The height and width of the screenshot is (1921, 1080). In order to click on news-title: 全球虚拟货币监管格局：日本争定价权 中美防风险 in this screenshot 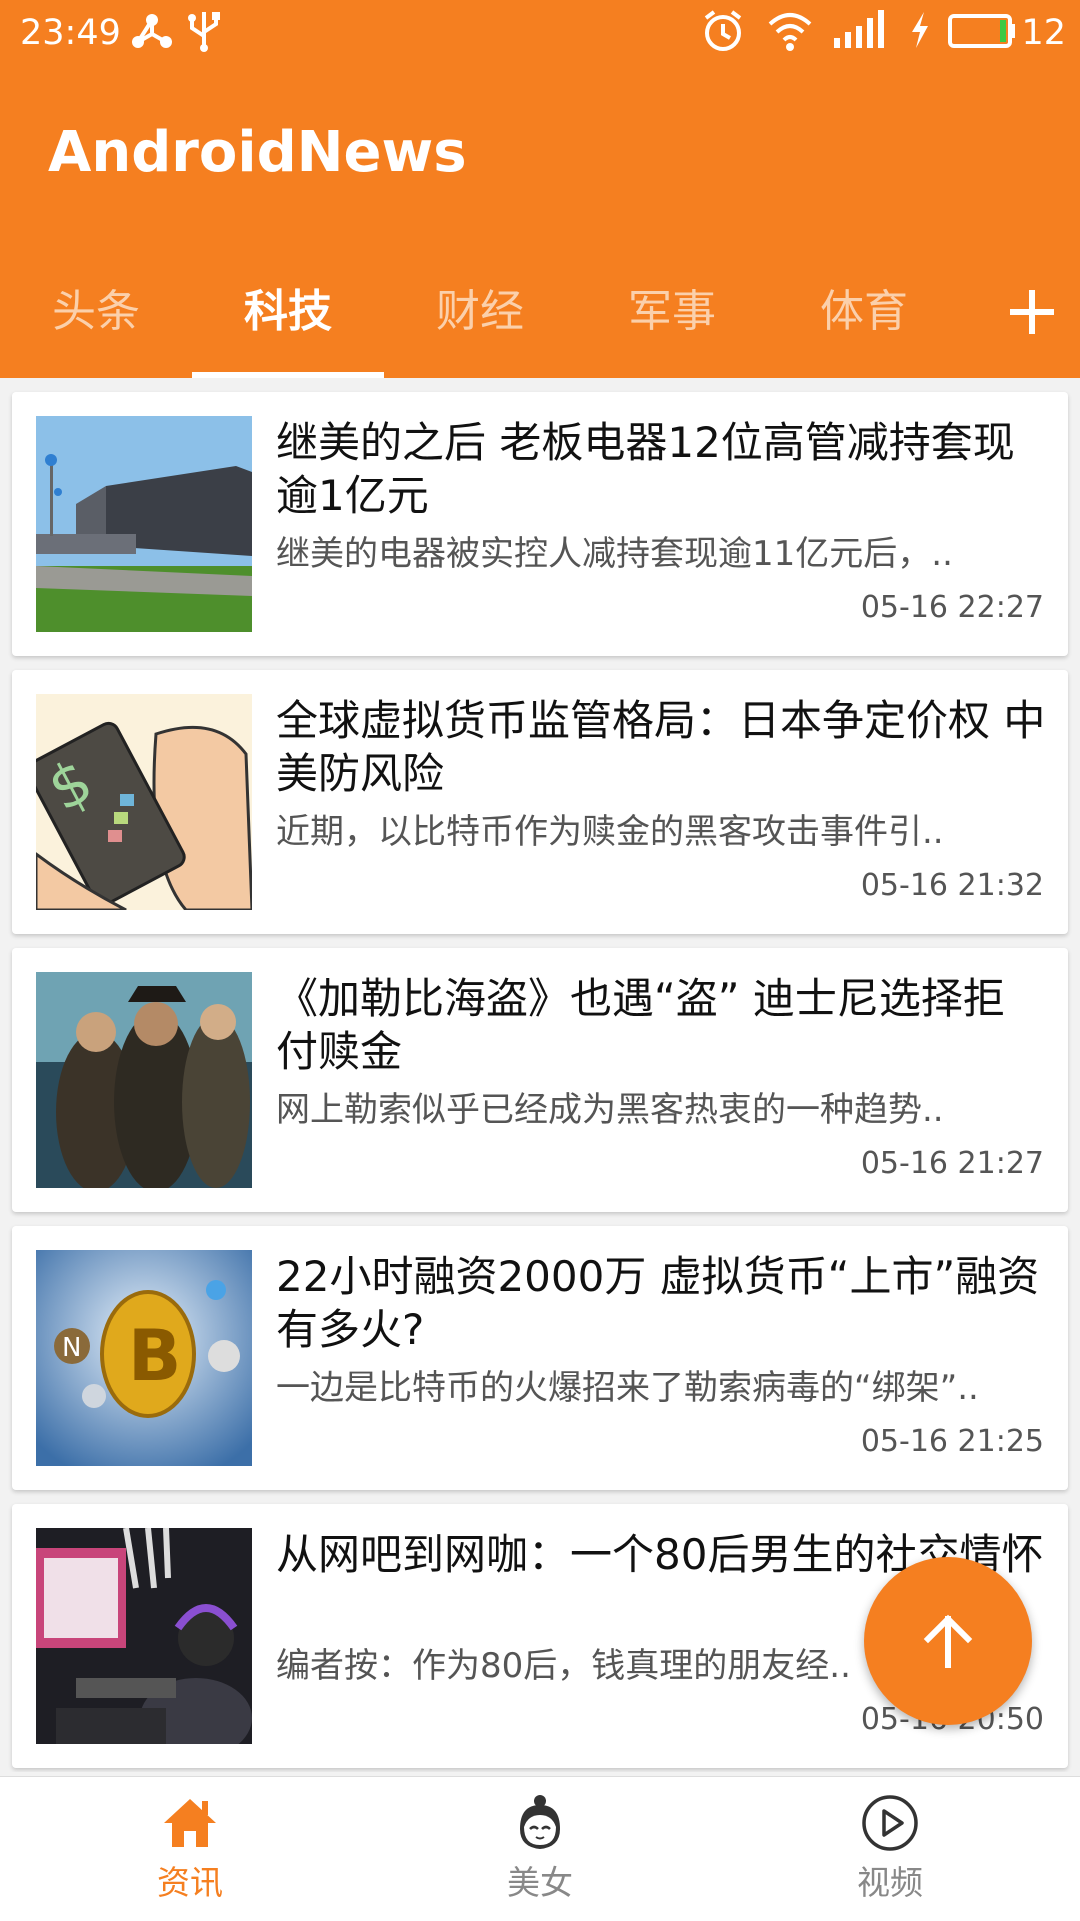, I will do `click(661, 747)`.